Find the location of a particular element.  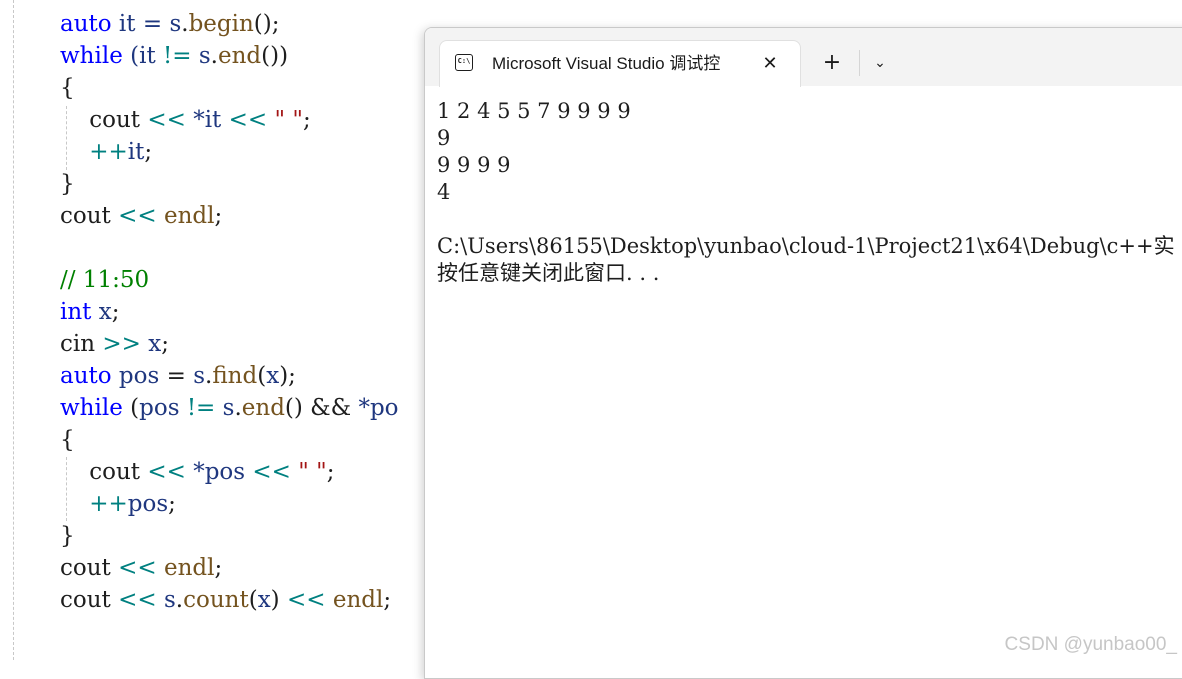

code-token: it = is located at coordinates (140, 24).